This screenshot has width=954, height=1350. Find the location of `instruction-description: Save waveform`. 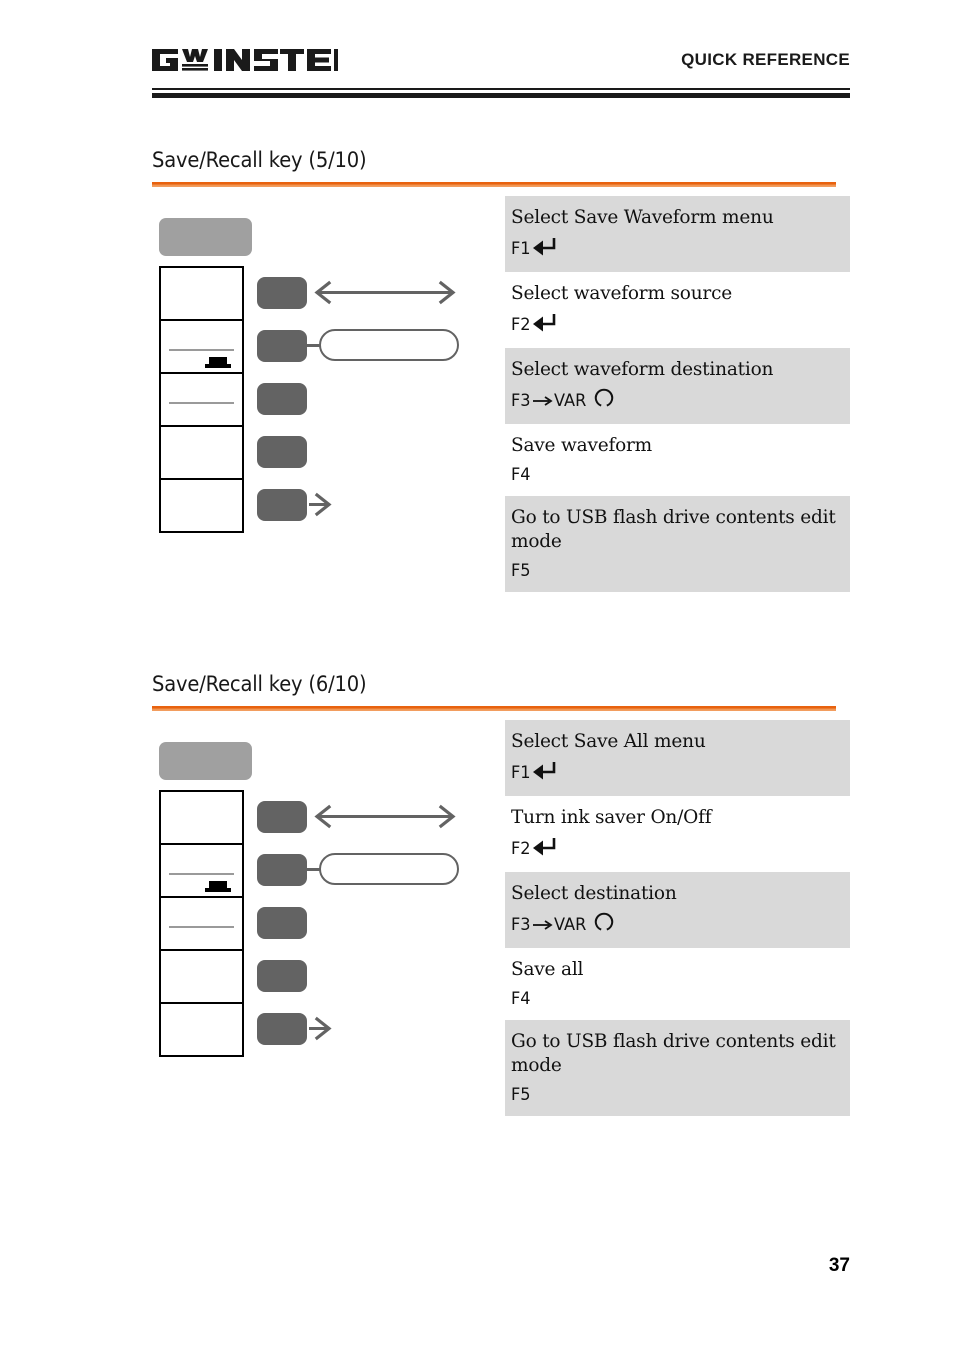

instruction-description: Save waveform is located at coordinates (582, 445).